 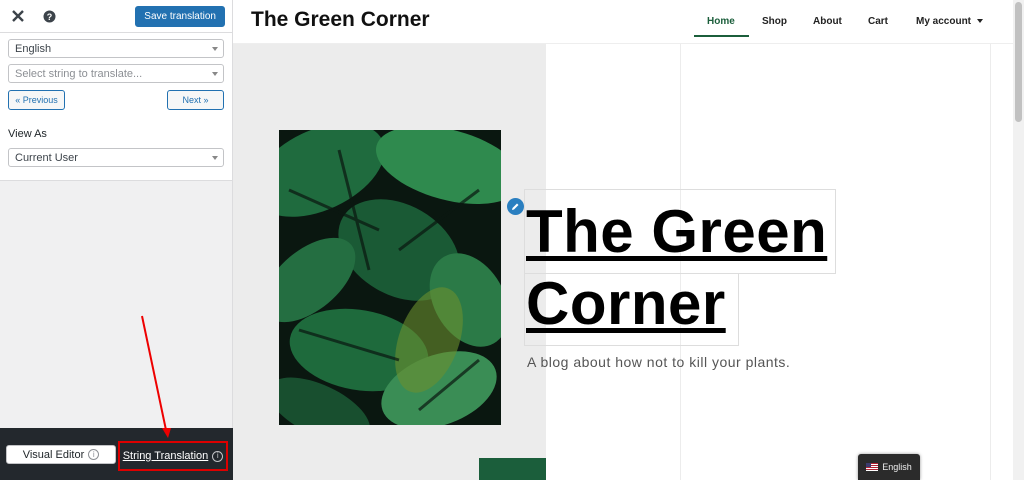 What do you see at coordinates (180, 16) in the screenshot?
I see `save-translation-button: Save translation` at bounding box center [180, 16].